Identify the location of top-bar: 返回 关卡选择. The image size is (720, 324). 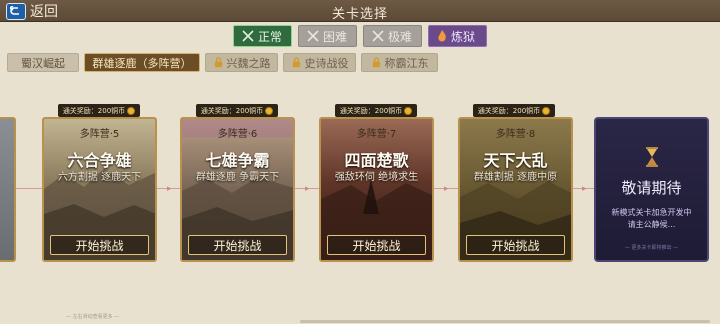
(360, 11).